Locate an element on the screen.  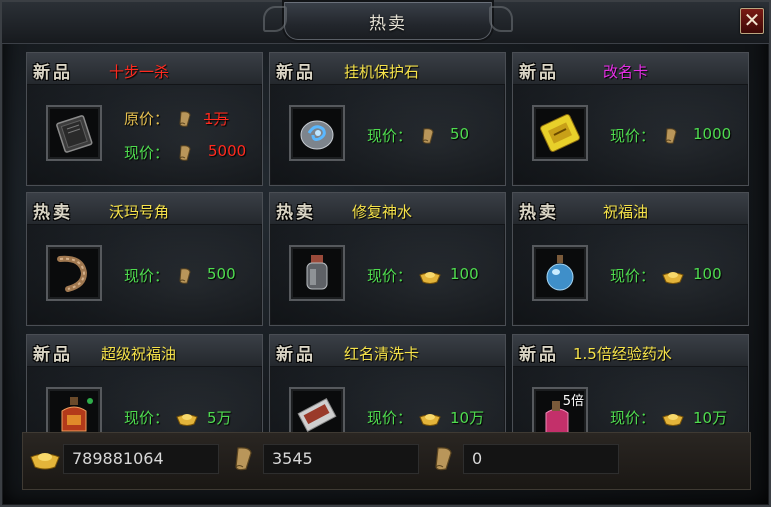
book-icon is located at coordinates (74, 134).